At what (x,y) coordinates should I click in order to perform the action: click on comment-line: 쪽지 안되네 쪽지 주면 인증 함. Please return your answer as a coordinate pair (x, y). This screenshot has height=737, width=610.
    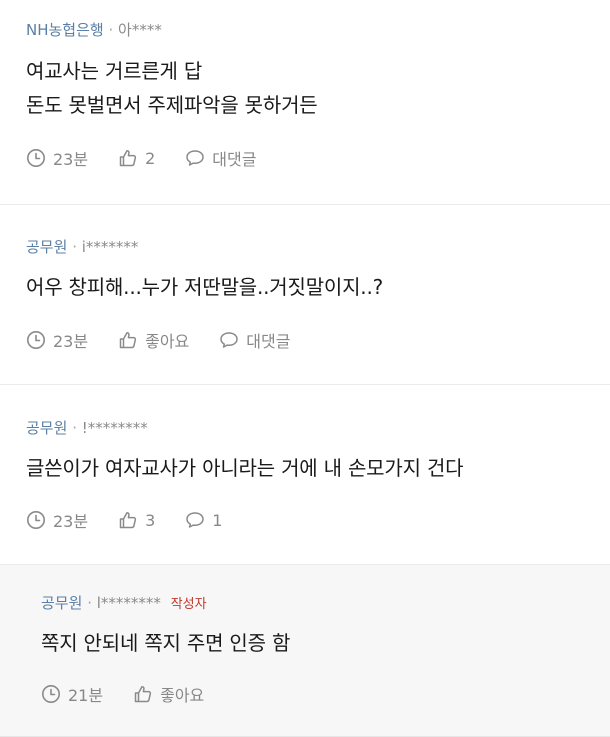
    Looking at the image, I should click on (166, 643).